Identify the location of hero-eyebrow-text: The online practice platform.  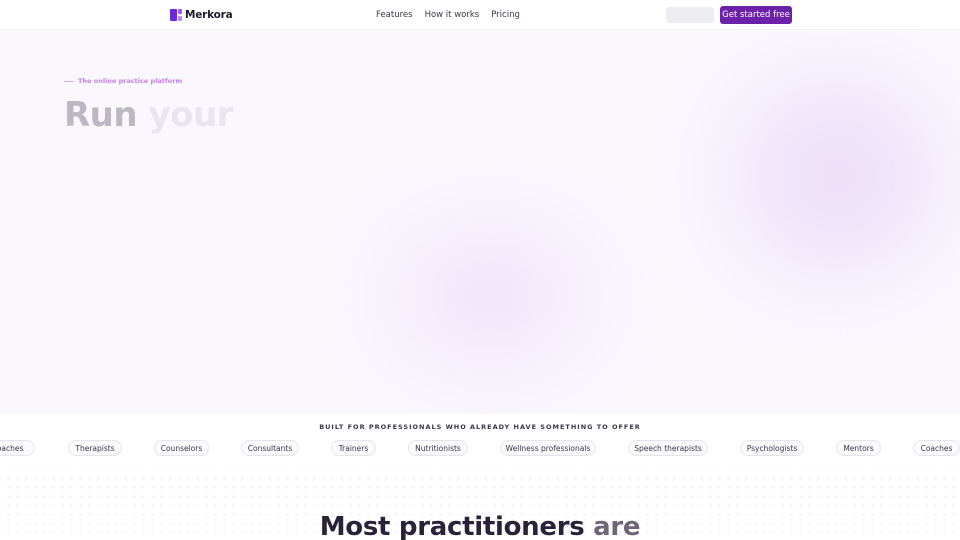
(130, 81).